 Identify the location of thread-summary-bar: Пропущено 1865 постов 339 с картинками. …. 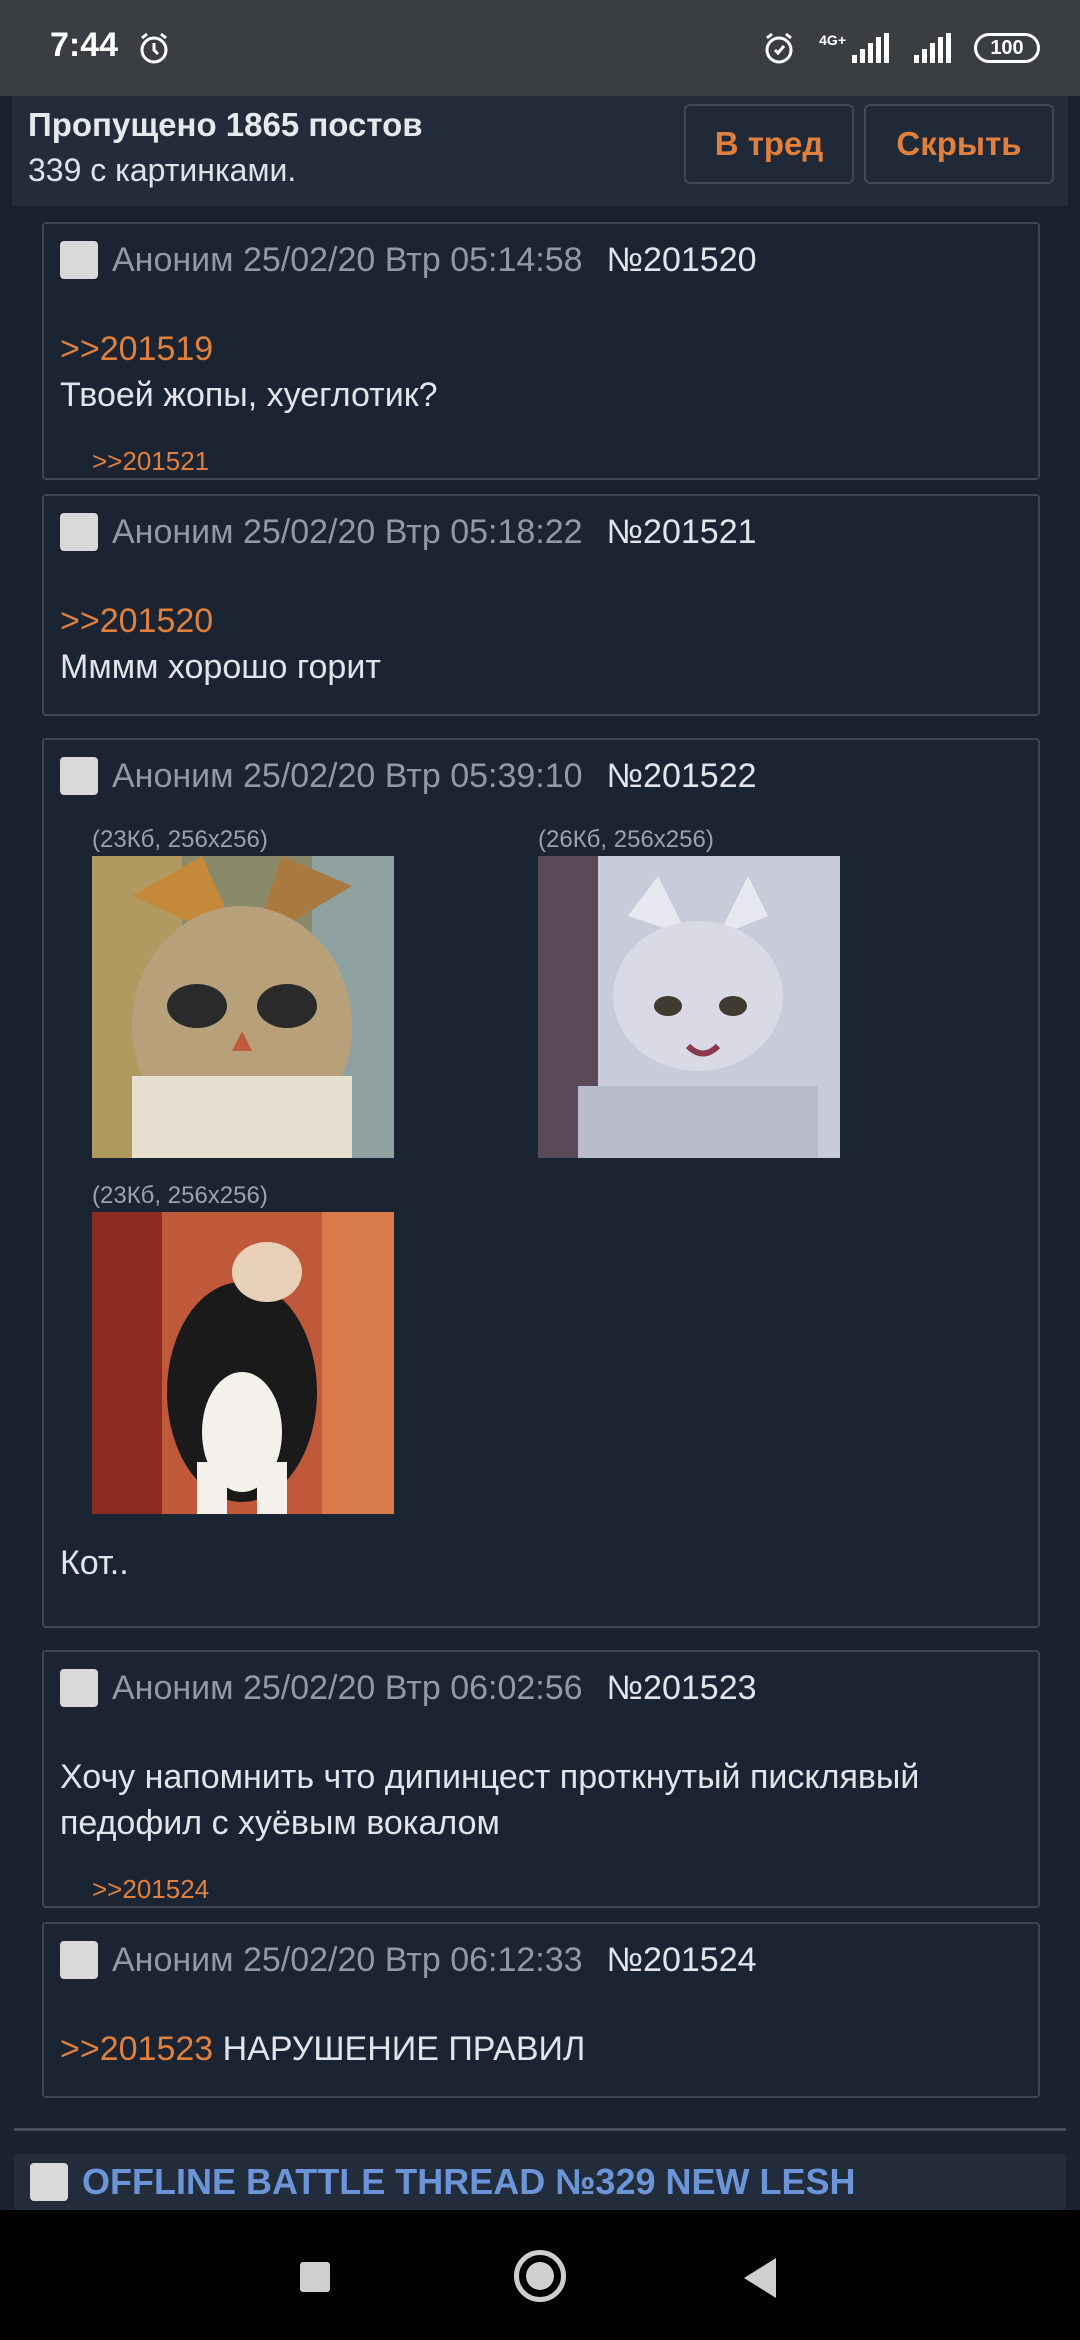
(540, 151).